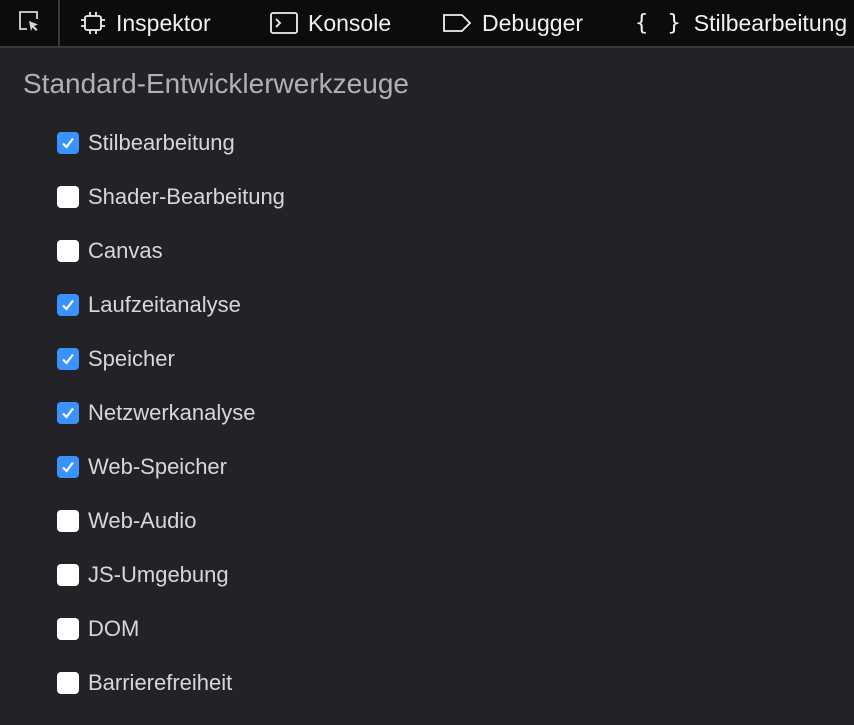 This screenshot has height=725, width=854. What do you see at coordinates (142, 520) in the screenshot?
I see `tool-label: Web-Audio` at bounding box center [142, 520].